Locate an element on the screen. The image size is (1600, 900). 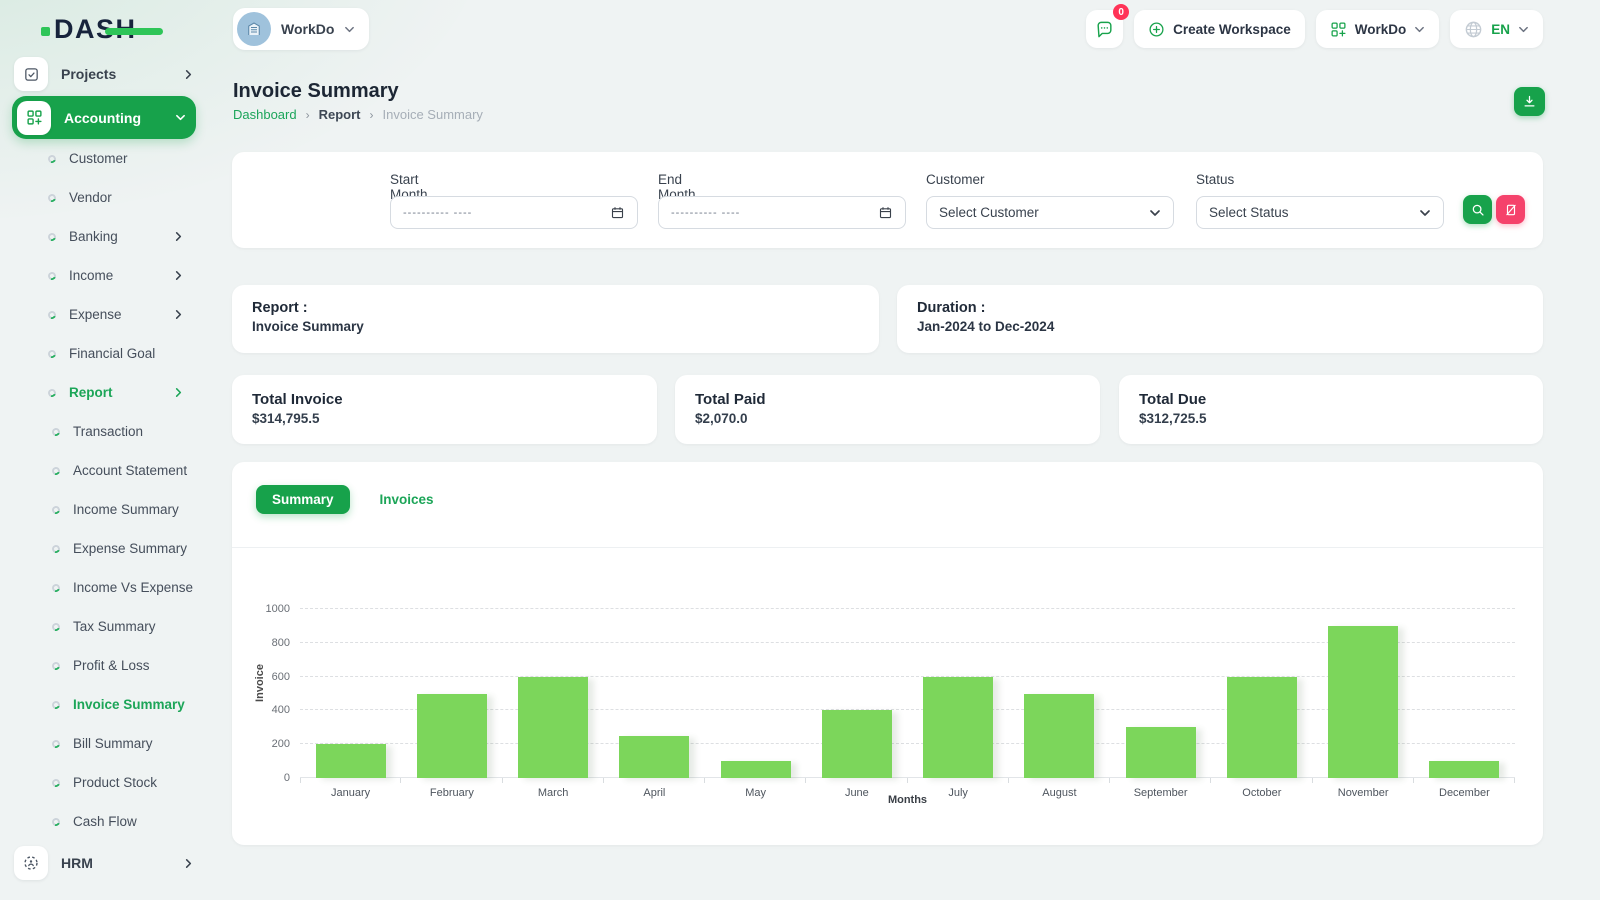
start-month-placeholder: ---------- ---- is located at coordinates (438, 212).